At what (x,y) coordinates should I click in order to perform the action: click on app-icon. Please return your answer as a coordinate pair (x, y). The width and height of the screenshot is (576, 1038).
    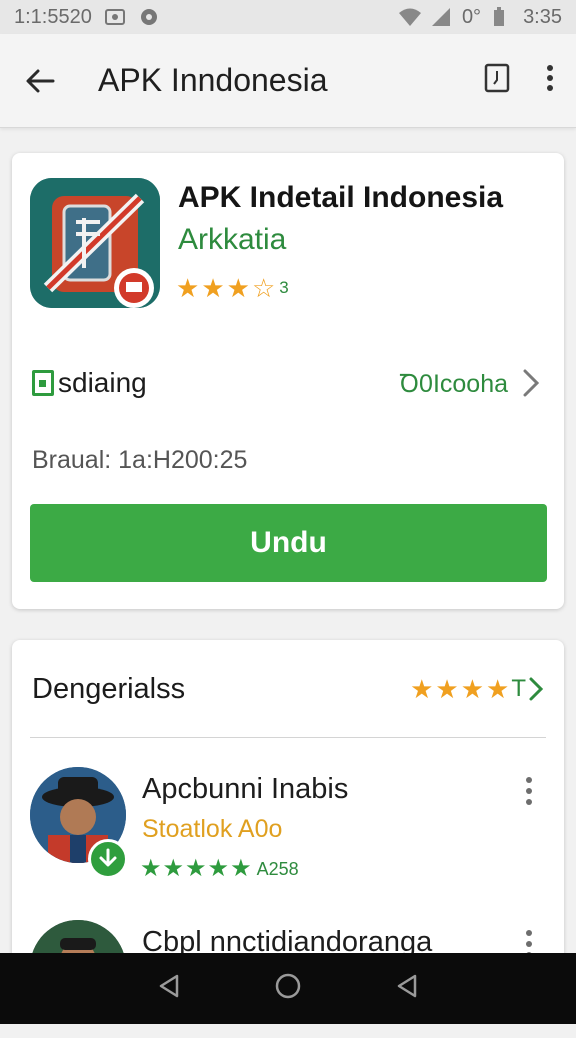
    Looking at the image, I should click on (95, 243).